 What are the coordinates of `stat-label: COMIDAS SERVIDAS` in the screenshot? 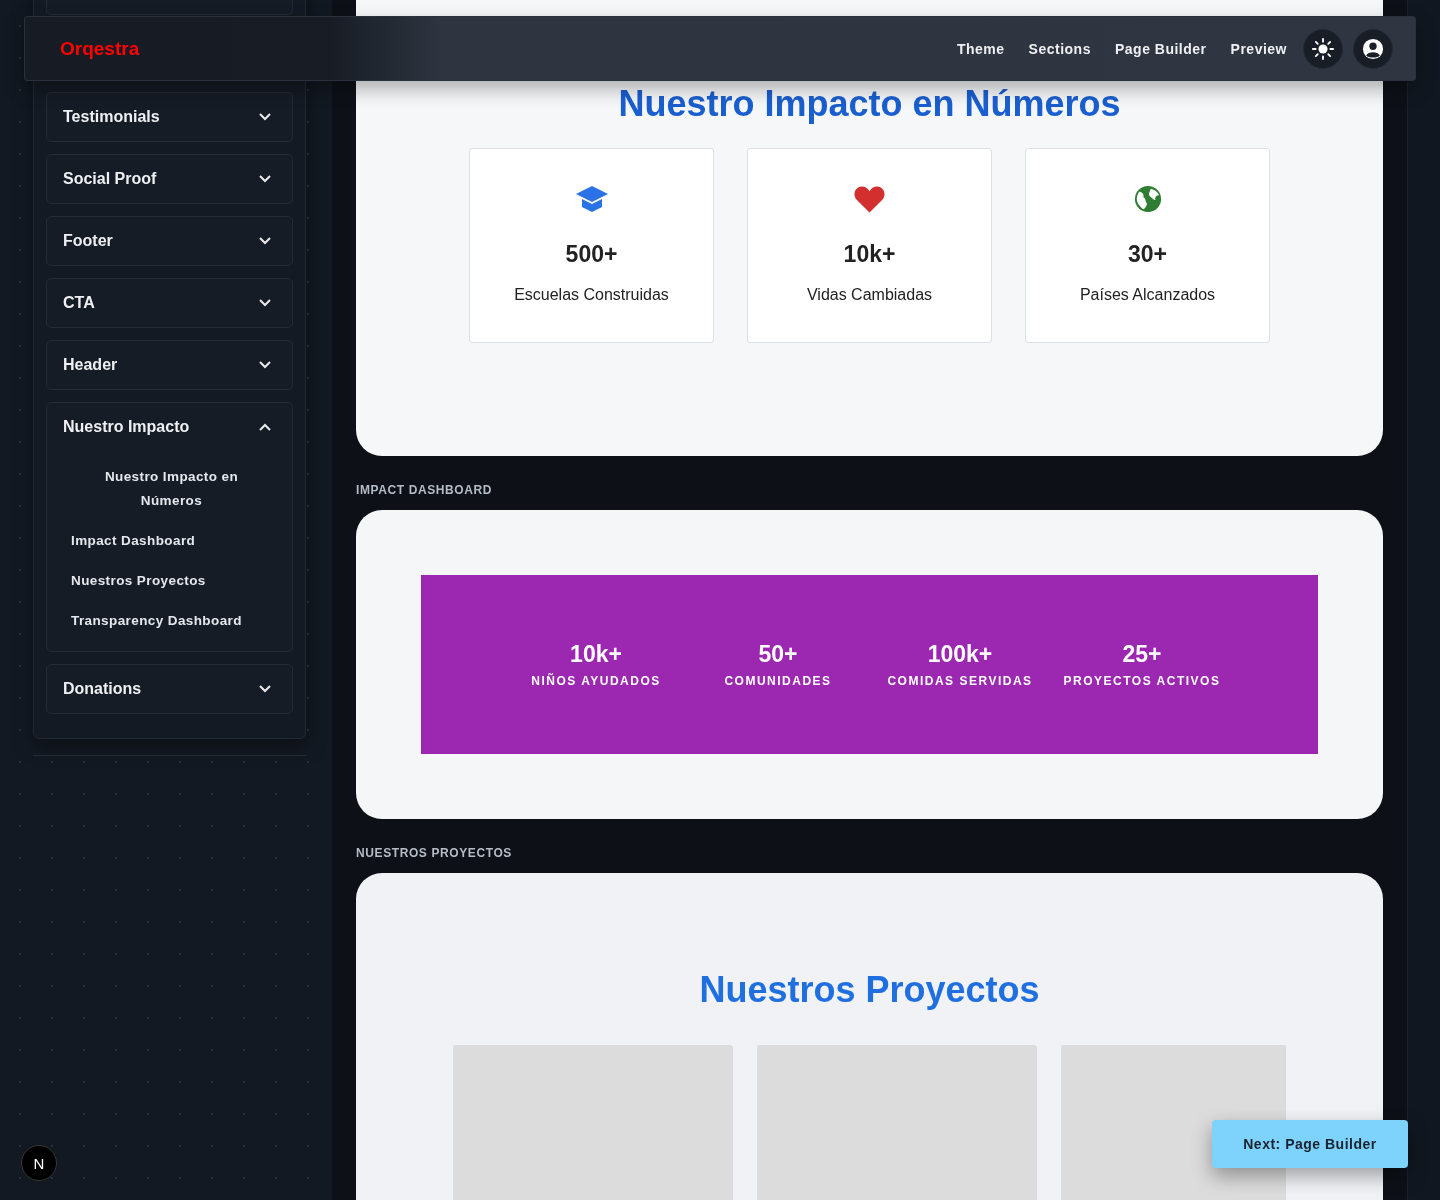 It's located at (960, 681).